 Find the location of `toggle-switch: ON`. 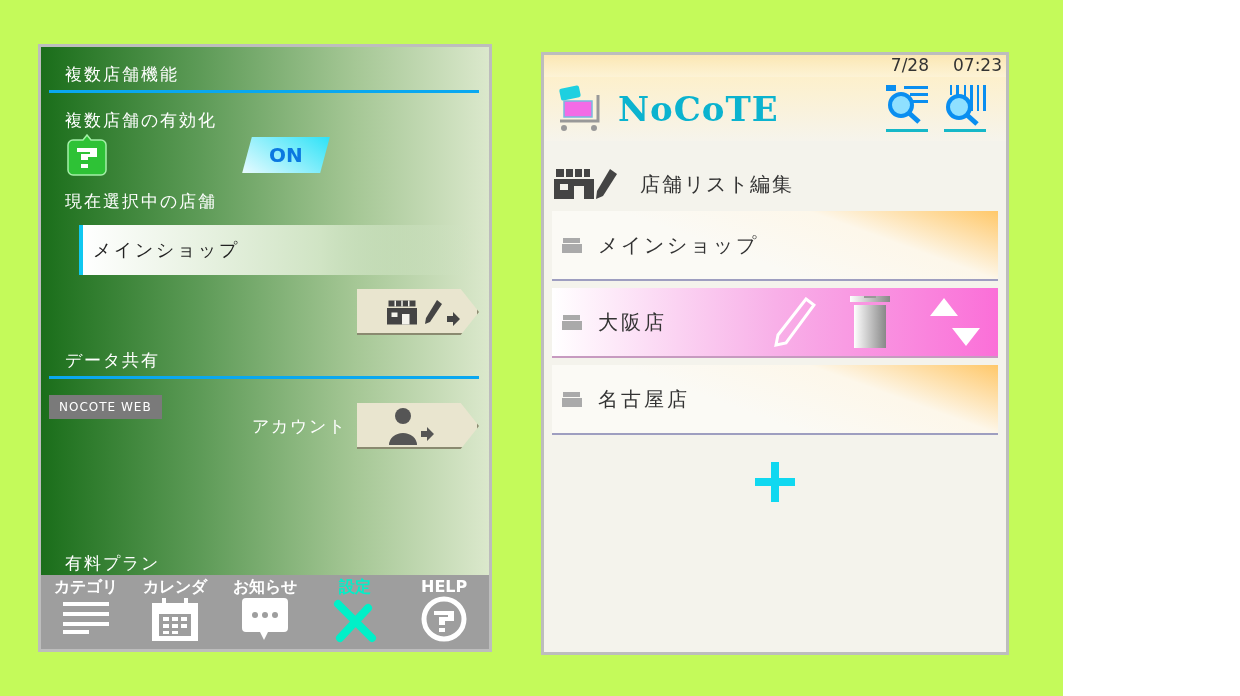

toggle-switch: ON is located at coordinates (286, 155).